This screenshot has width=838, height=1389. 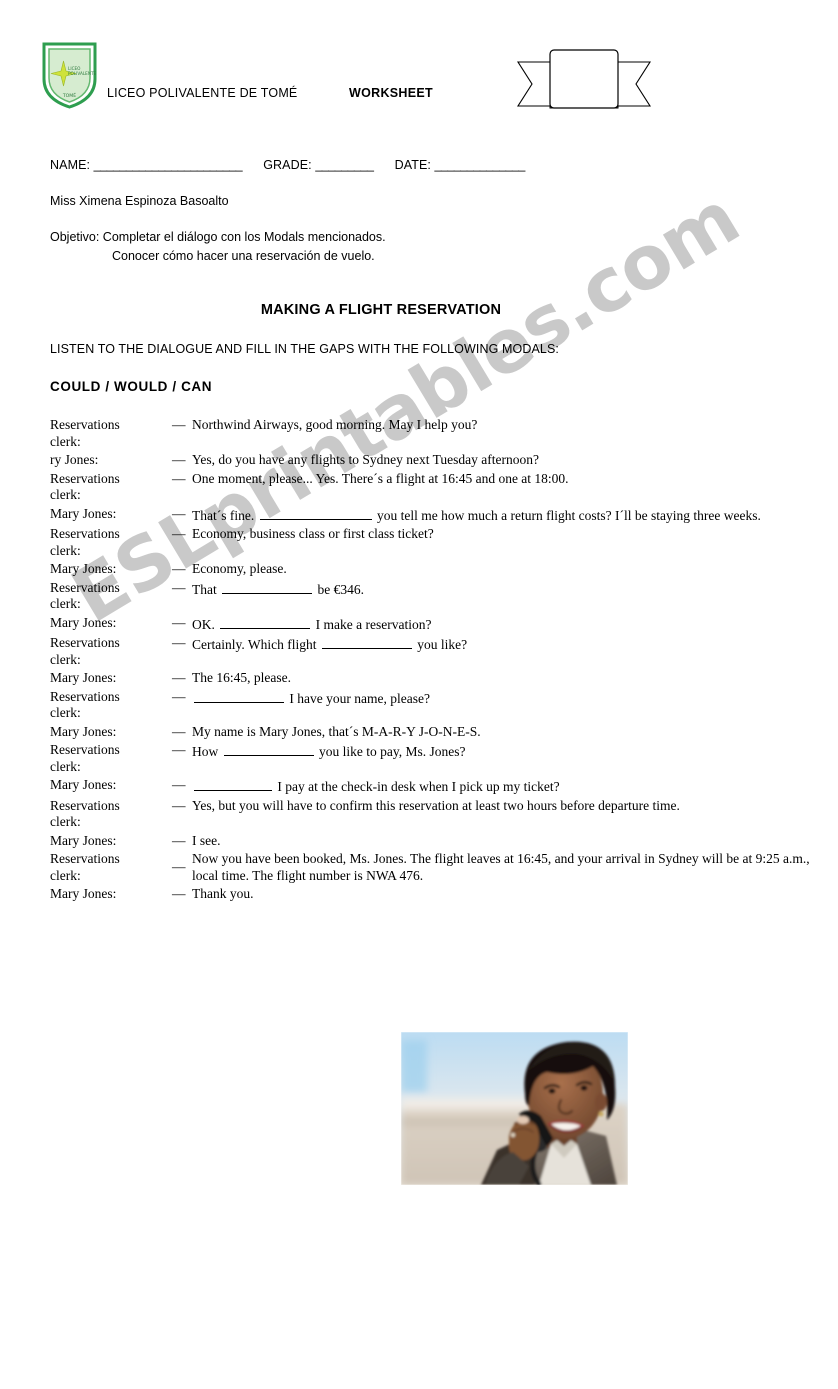 I want to click on school-crest-icon: LICEO POLIVALENTE TOMÉ, so click(x=69, y=75).